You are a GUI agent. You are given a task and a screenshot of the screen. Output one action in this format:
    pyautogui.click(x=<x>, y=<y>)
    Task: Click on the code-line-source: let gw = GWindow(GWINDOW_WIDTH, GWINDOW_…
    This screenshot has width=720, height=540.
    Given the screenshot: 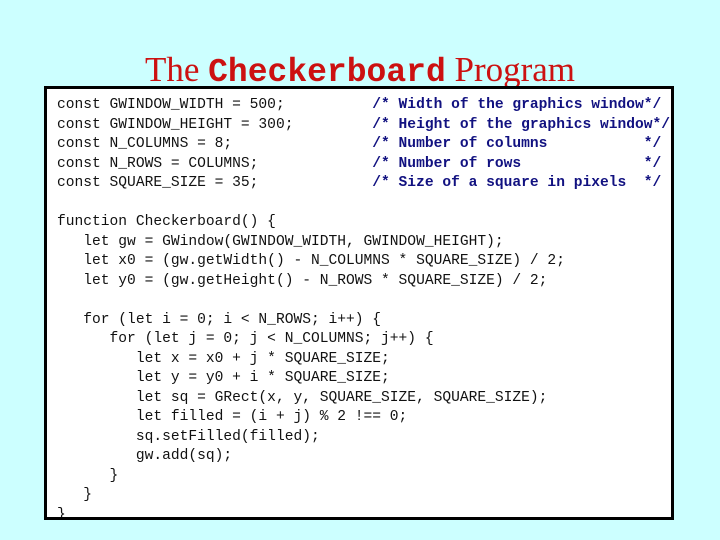 What is the action you would take?
    pyautogui.click(x=280, y=241)
    